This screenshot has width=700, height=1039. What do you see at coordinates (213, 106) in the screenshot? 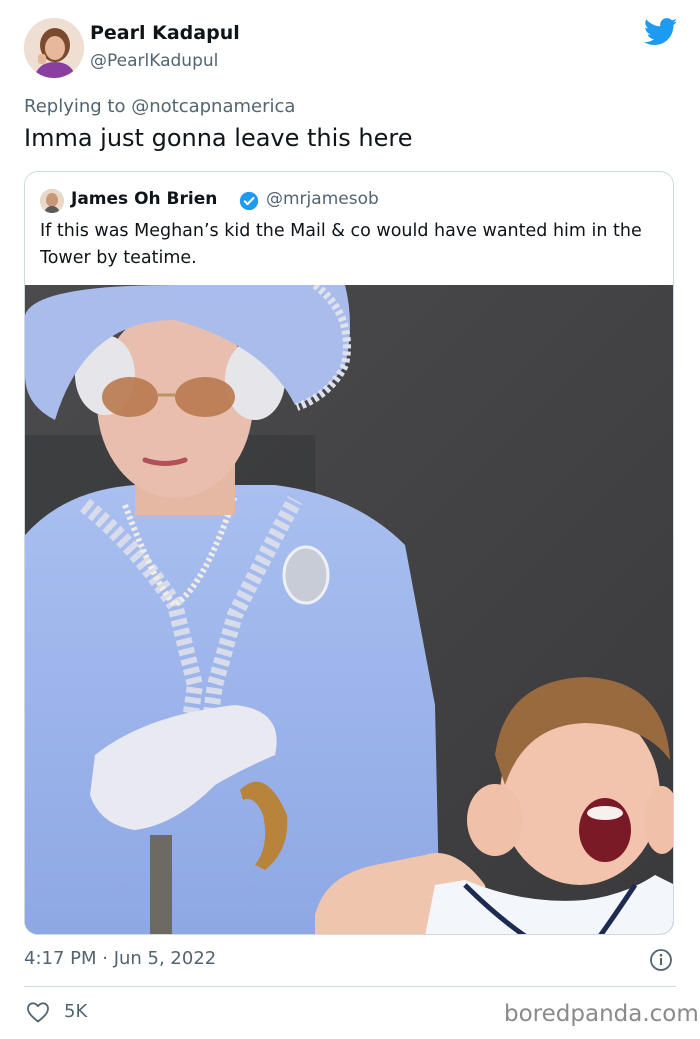
I see `replying-to-link: @notcapnamerica` at bounding box center [213, 106].